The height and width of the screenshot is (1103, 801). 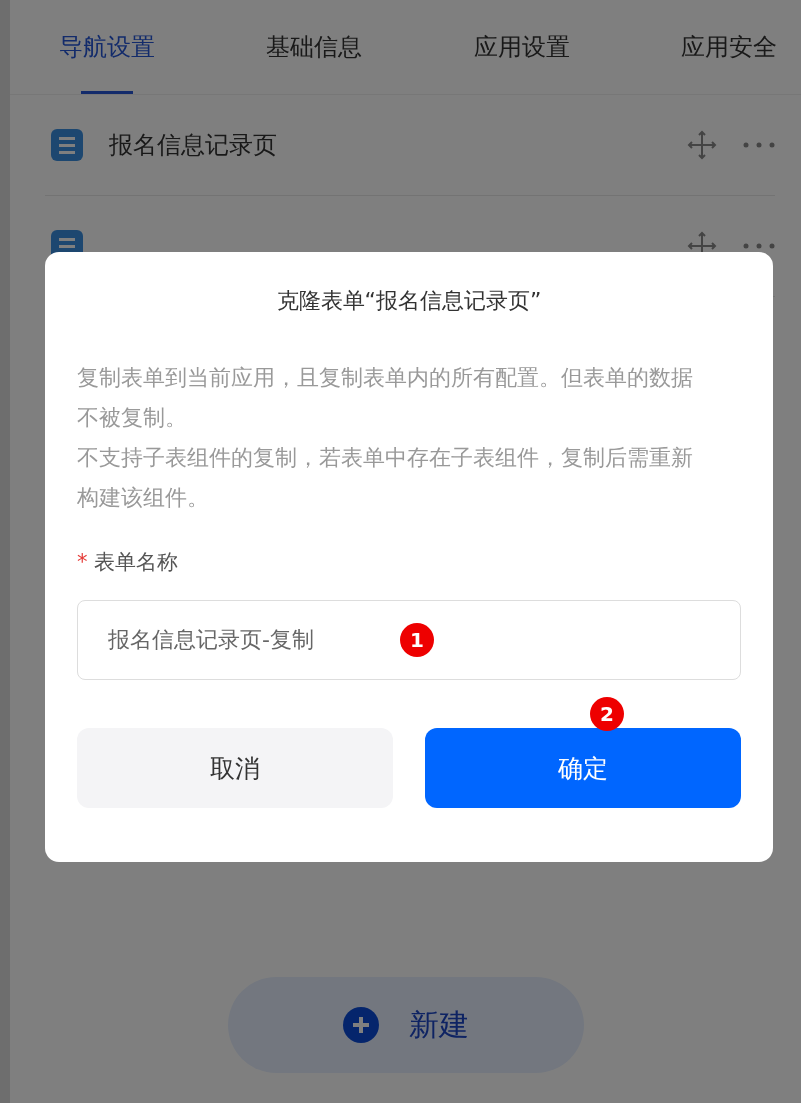 I want to click on new-button: 新建, so click(x=405, y=1025).